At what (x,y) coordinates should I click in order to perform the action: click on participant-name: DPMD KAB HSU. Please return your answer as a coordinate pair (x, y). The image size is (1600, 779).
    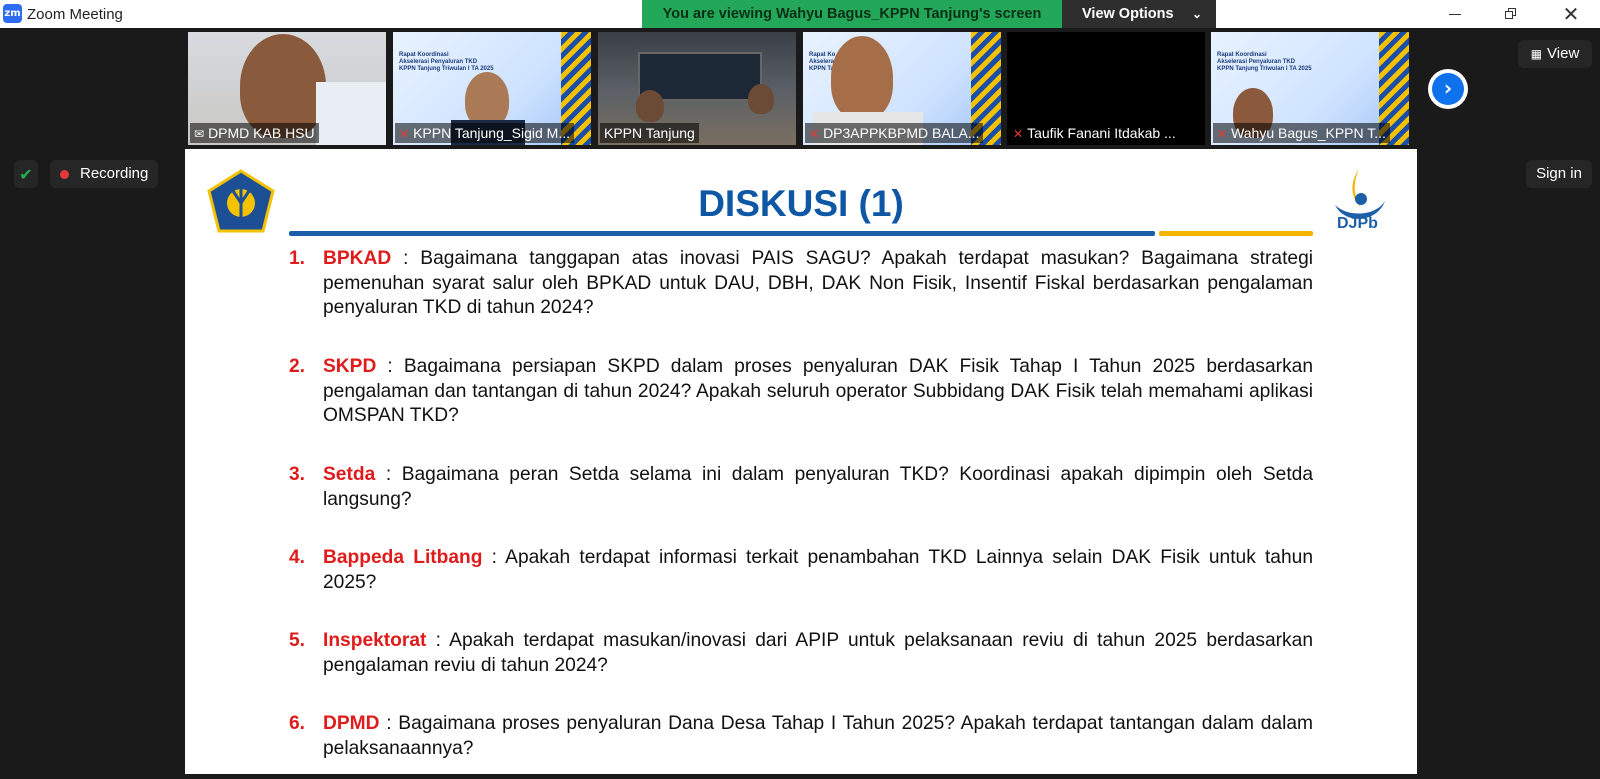
    Looking at the image, I should click on (261, 133).